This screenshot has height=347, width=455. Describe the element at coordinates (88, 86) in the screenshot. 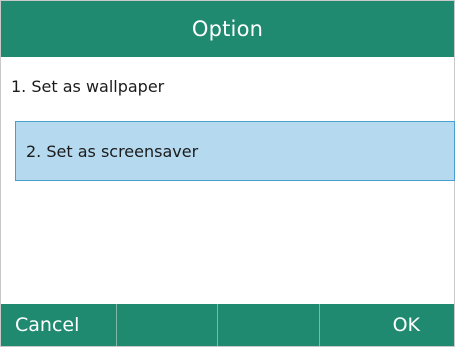

I see `menu-item-label: 1. Set as wallpaper` at that location.